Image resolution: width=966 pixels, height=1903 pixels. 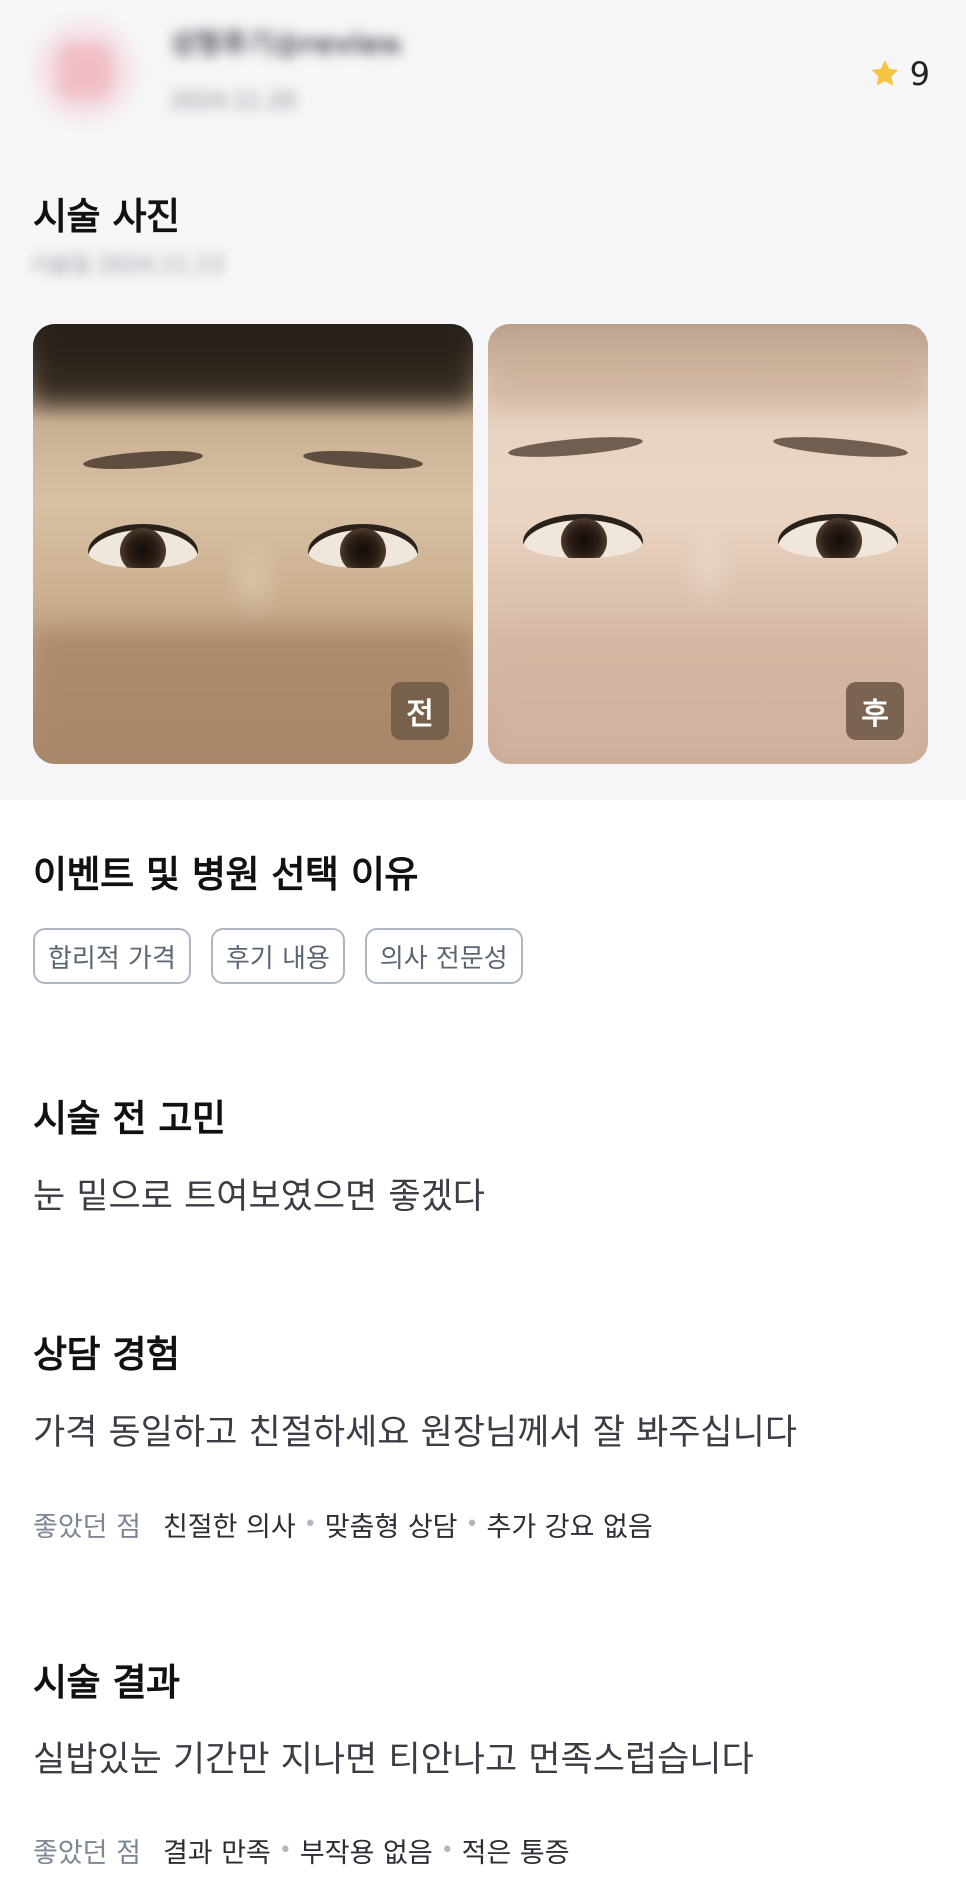 What do you see at coordinates (106, 1682) in the screenshot?
I see `result-title: 시술 결과` at bounding box center [106, 1682].